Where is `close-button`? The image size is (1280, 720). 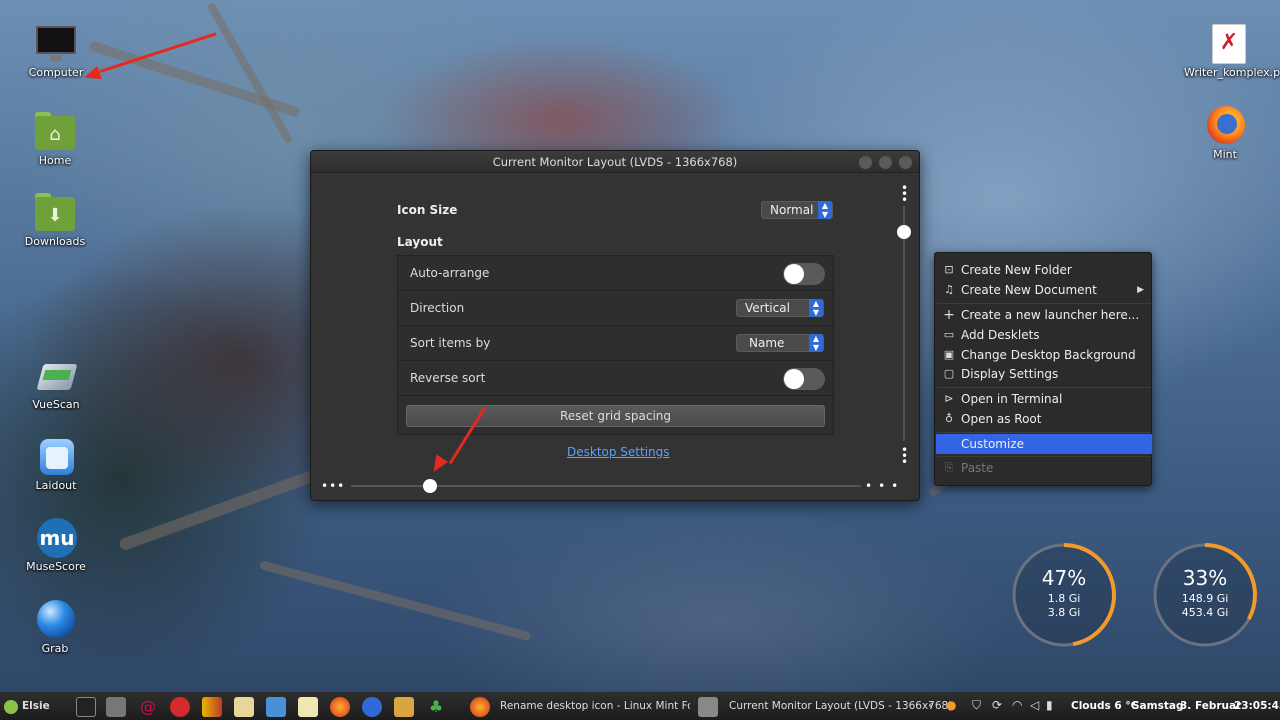 close-button is located at coordinates (905, 162).